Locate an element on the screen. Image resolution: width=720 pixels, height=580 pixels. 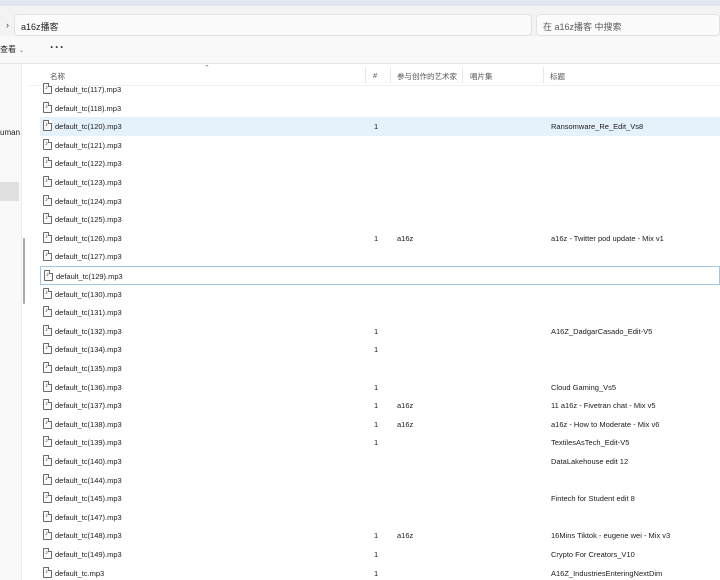
file-name: default_tc(121).mp3 is located at coordinates (88, 145).